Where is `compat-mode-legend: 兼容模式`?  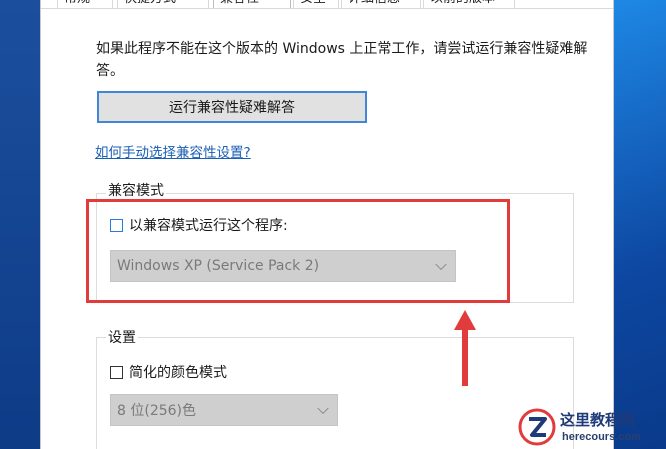 compat-mode-legend: 兼容模式 is located at coordinates (136, 190).